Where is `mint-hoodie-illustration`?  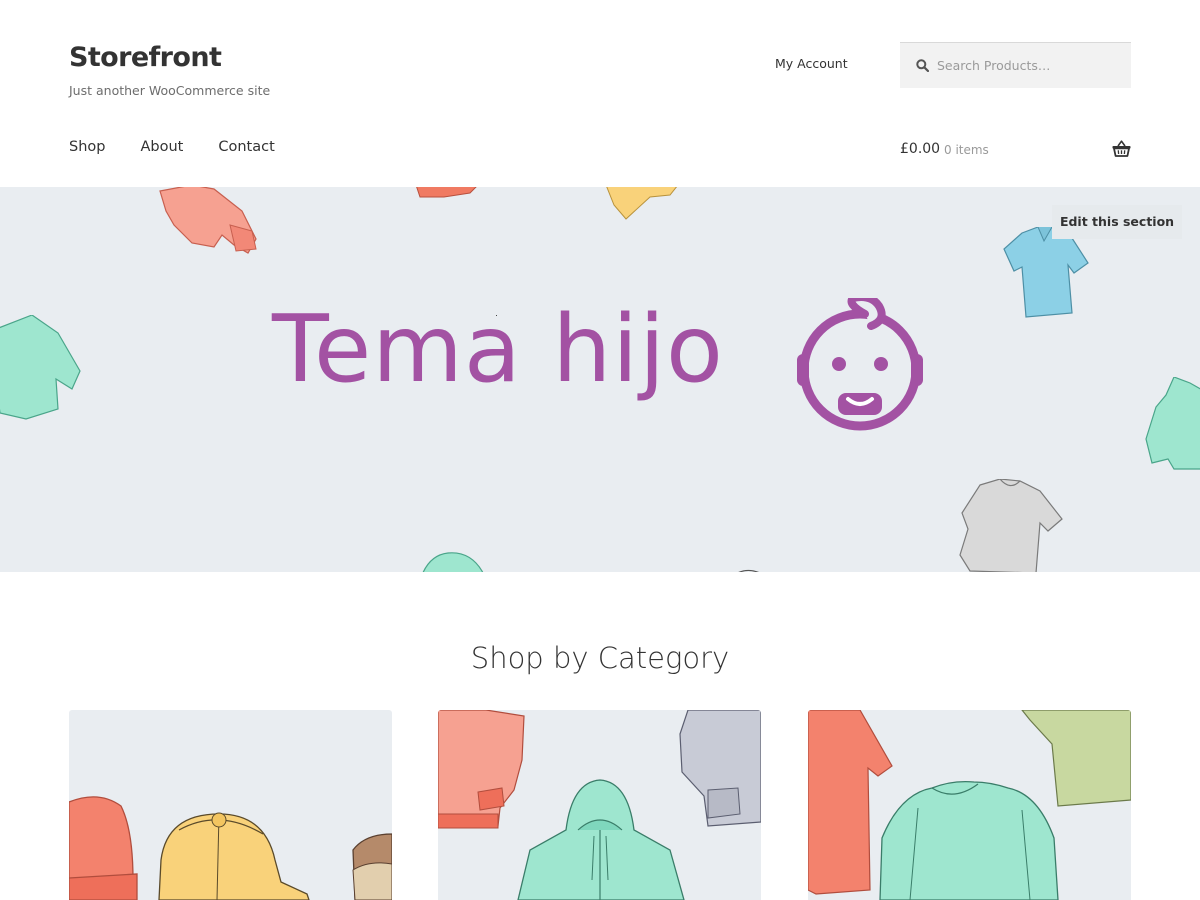
mint-hoodie-illustration is located at coordinates (1172, 423).